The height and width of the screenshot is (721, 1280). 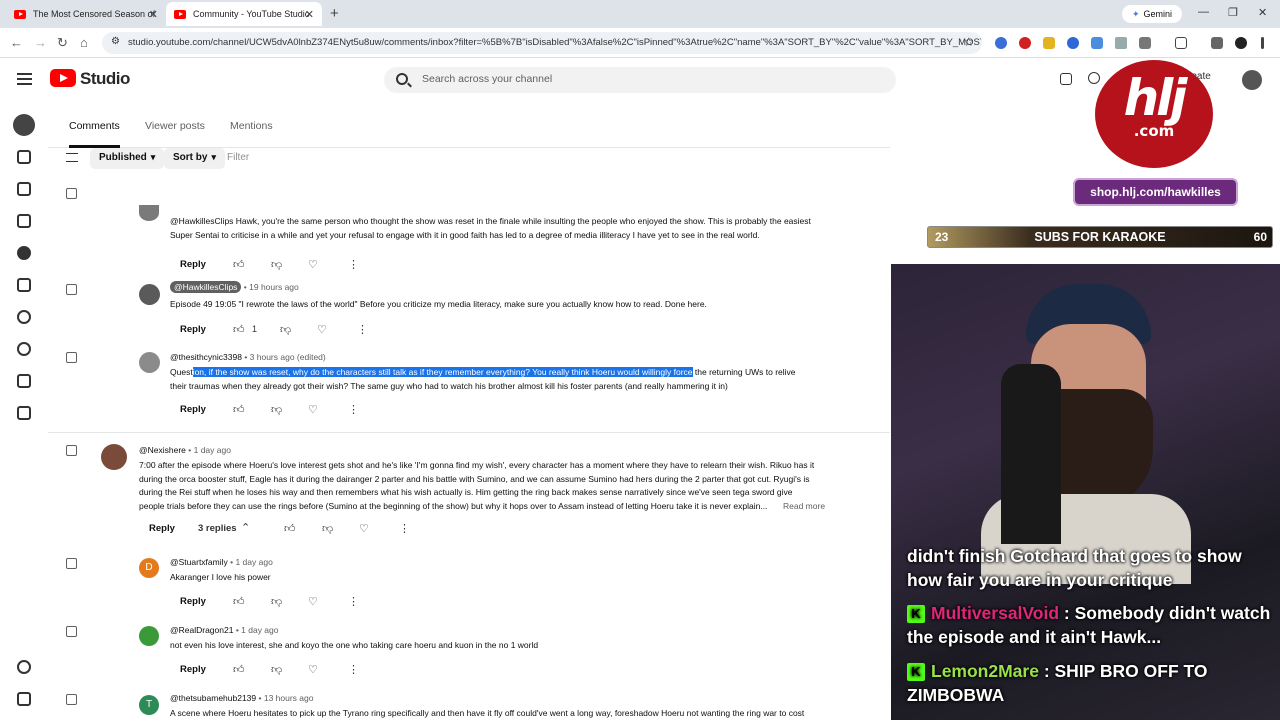 What do you see at coordinates (24, 157) in the screenshot?
I see `dashboard-icon` at bounding box center [24, 157].